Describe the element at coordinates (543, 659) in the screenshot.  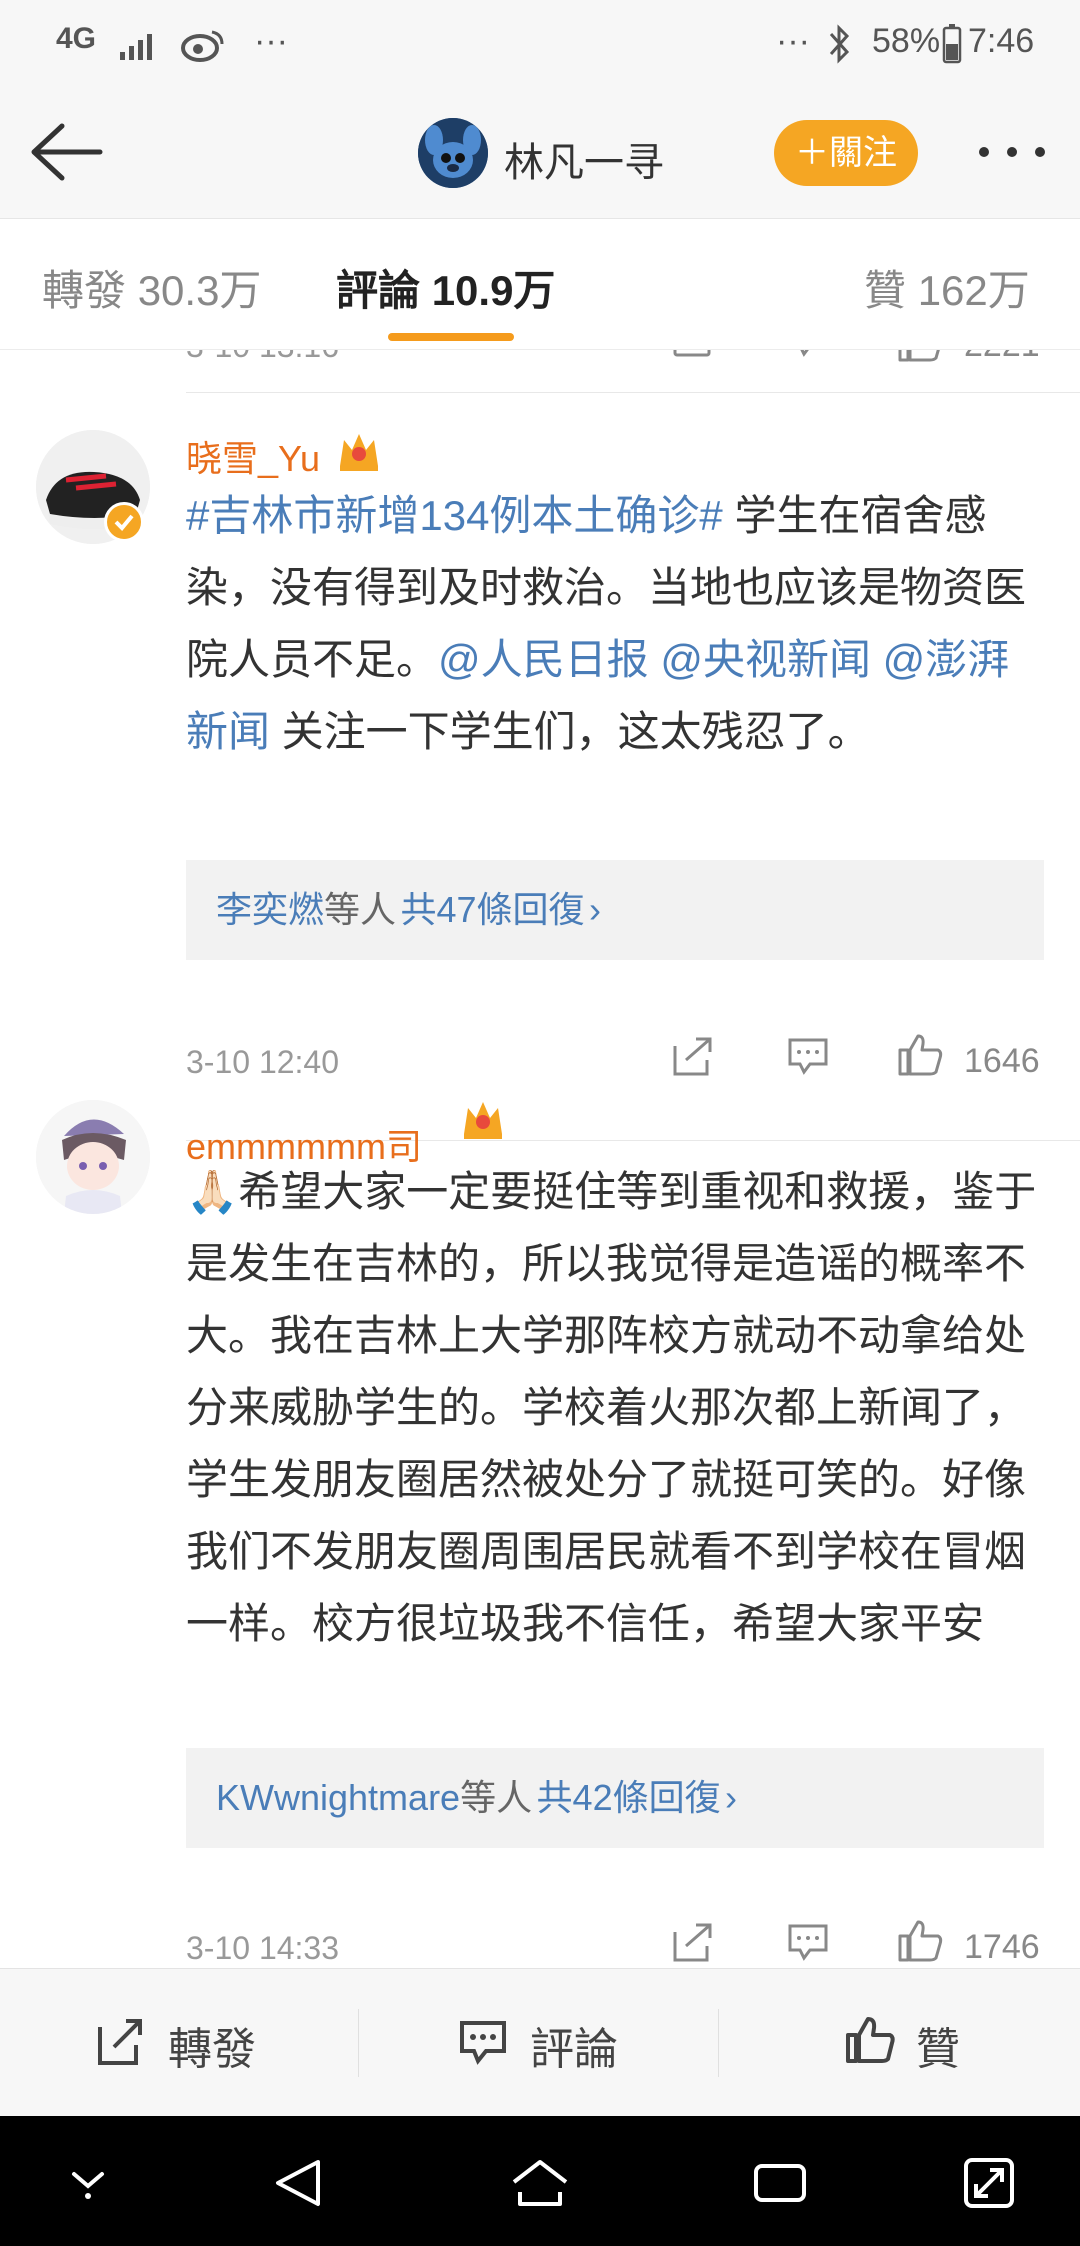
I see `mention-link: @人民日报` at that location.